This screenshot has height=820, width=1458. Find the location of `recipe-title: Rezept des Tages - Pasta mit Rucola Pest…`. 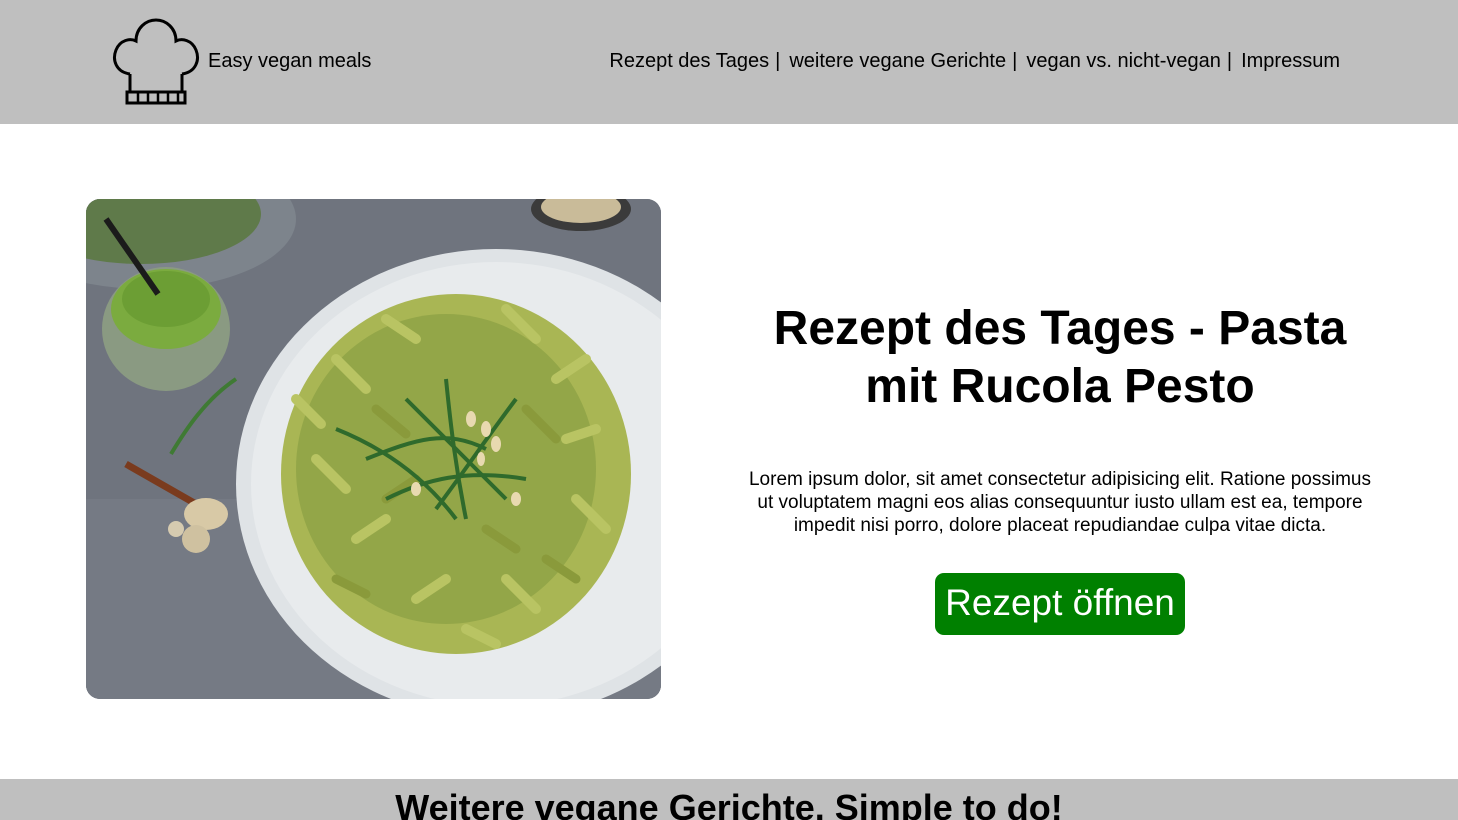

recipe-title: Rezept des Tages - Pasta mit Rucola Pest… is located at coordinates (1060, 357).